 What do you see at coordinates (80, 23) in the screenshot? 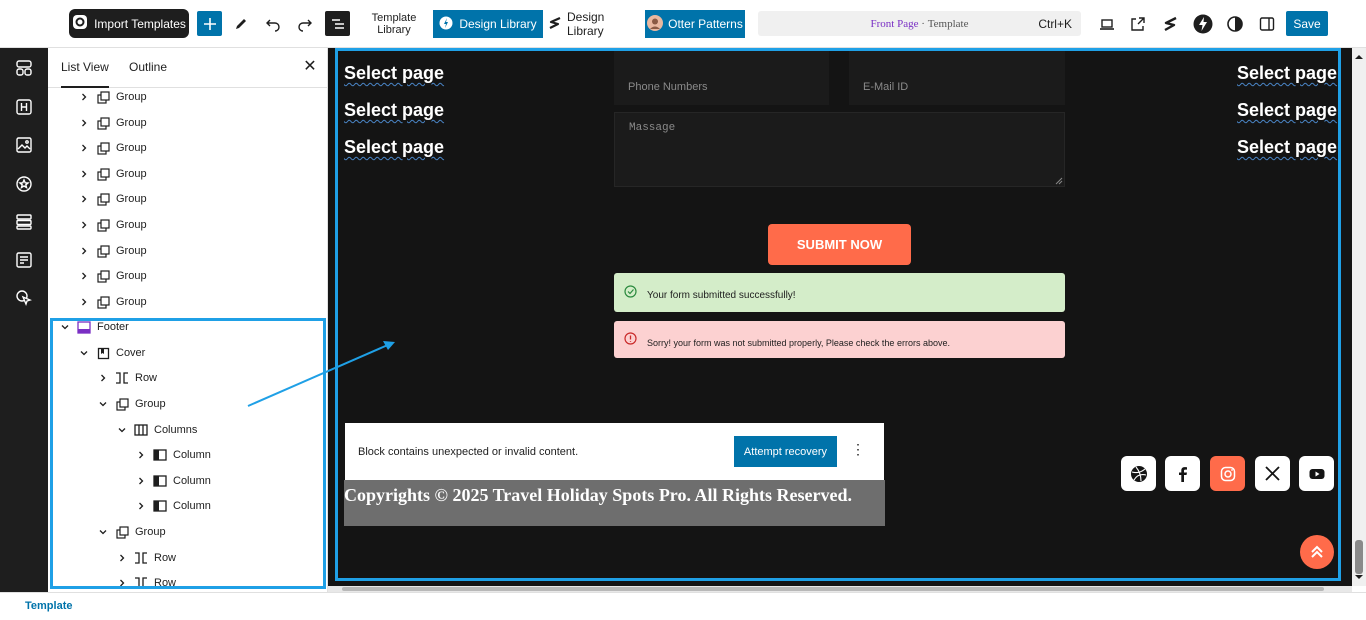
I see `import-logo-icon` at bounding box center [80, 23].